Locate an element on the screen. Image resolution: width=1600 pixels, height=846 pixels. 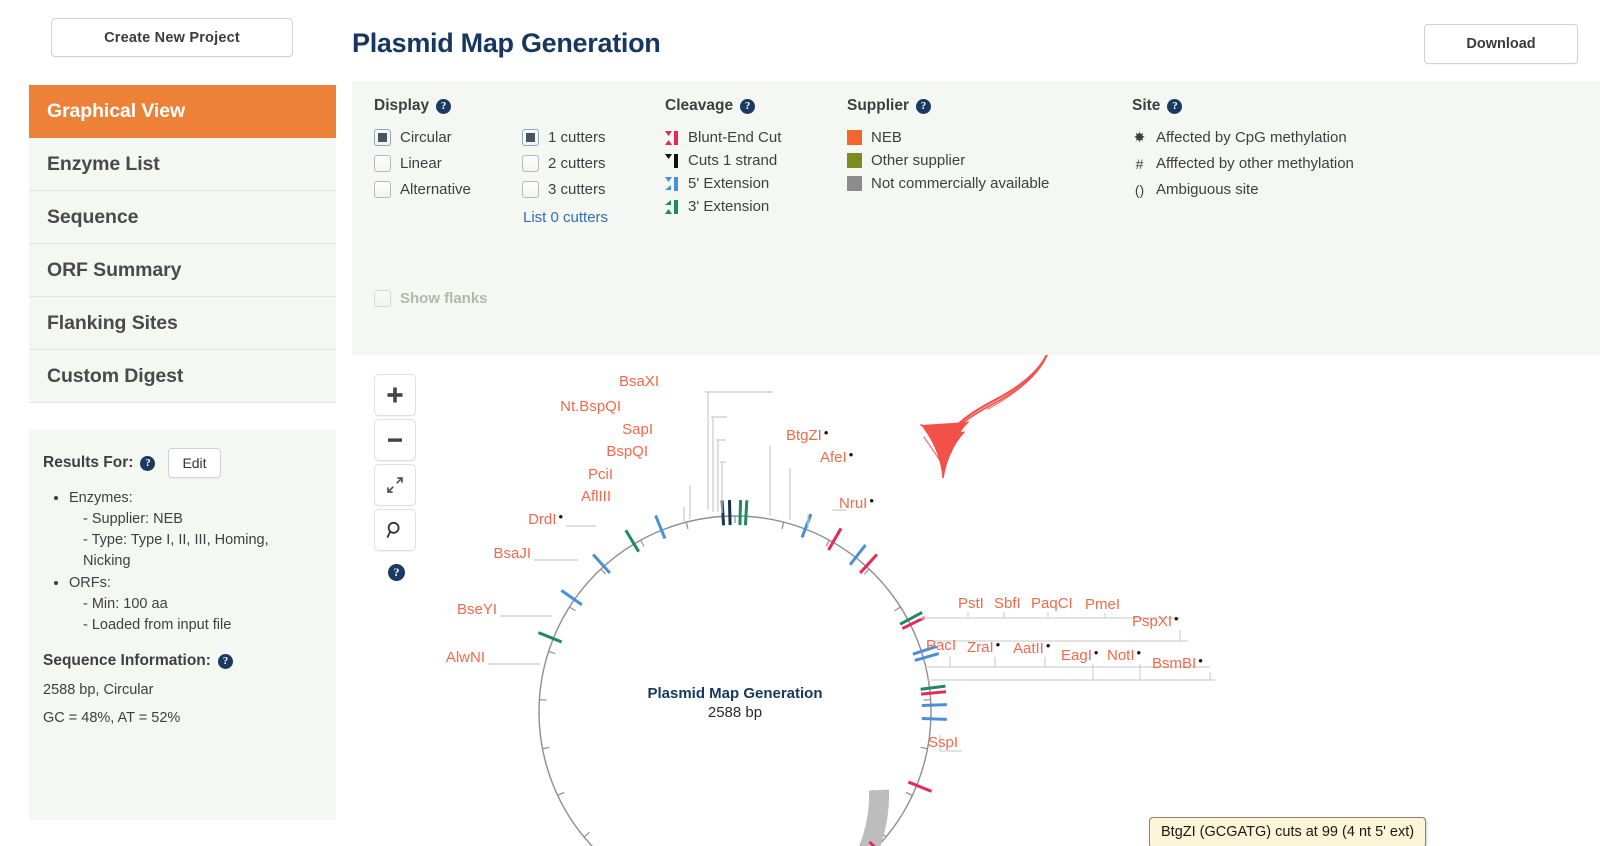
enzyme-label-afei: AfeI • is located at coordinates (837, 456).